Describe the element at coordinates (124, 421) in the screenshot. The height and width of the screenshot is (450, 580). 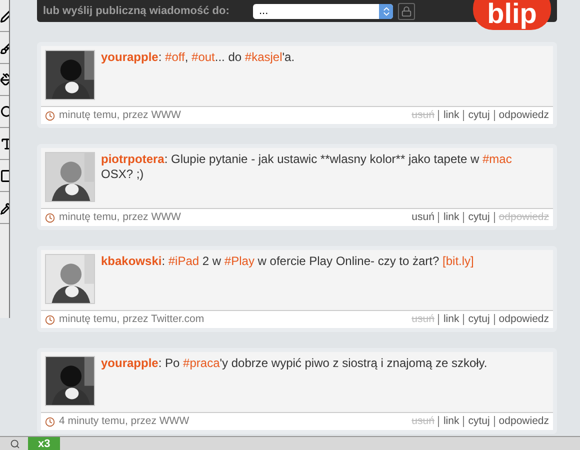
I see `post-meta: 4 minuty temu, przez WWW` at that location.